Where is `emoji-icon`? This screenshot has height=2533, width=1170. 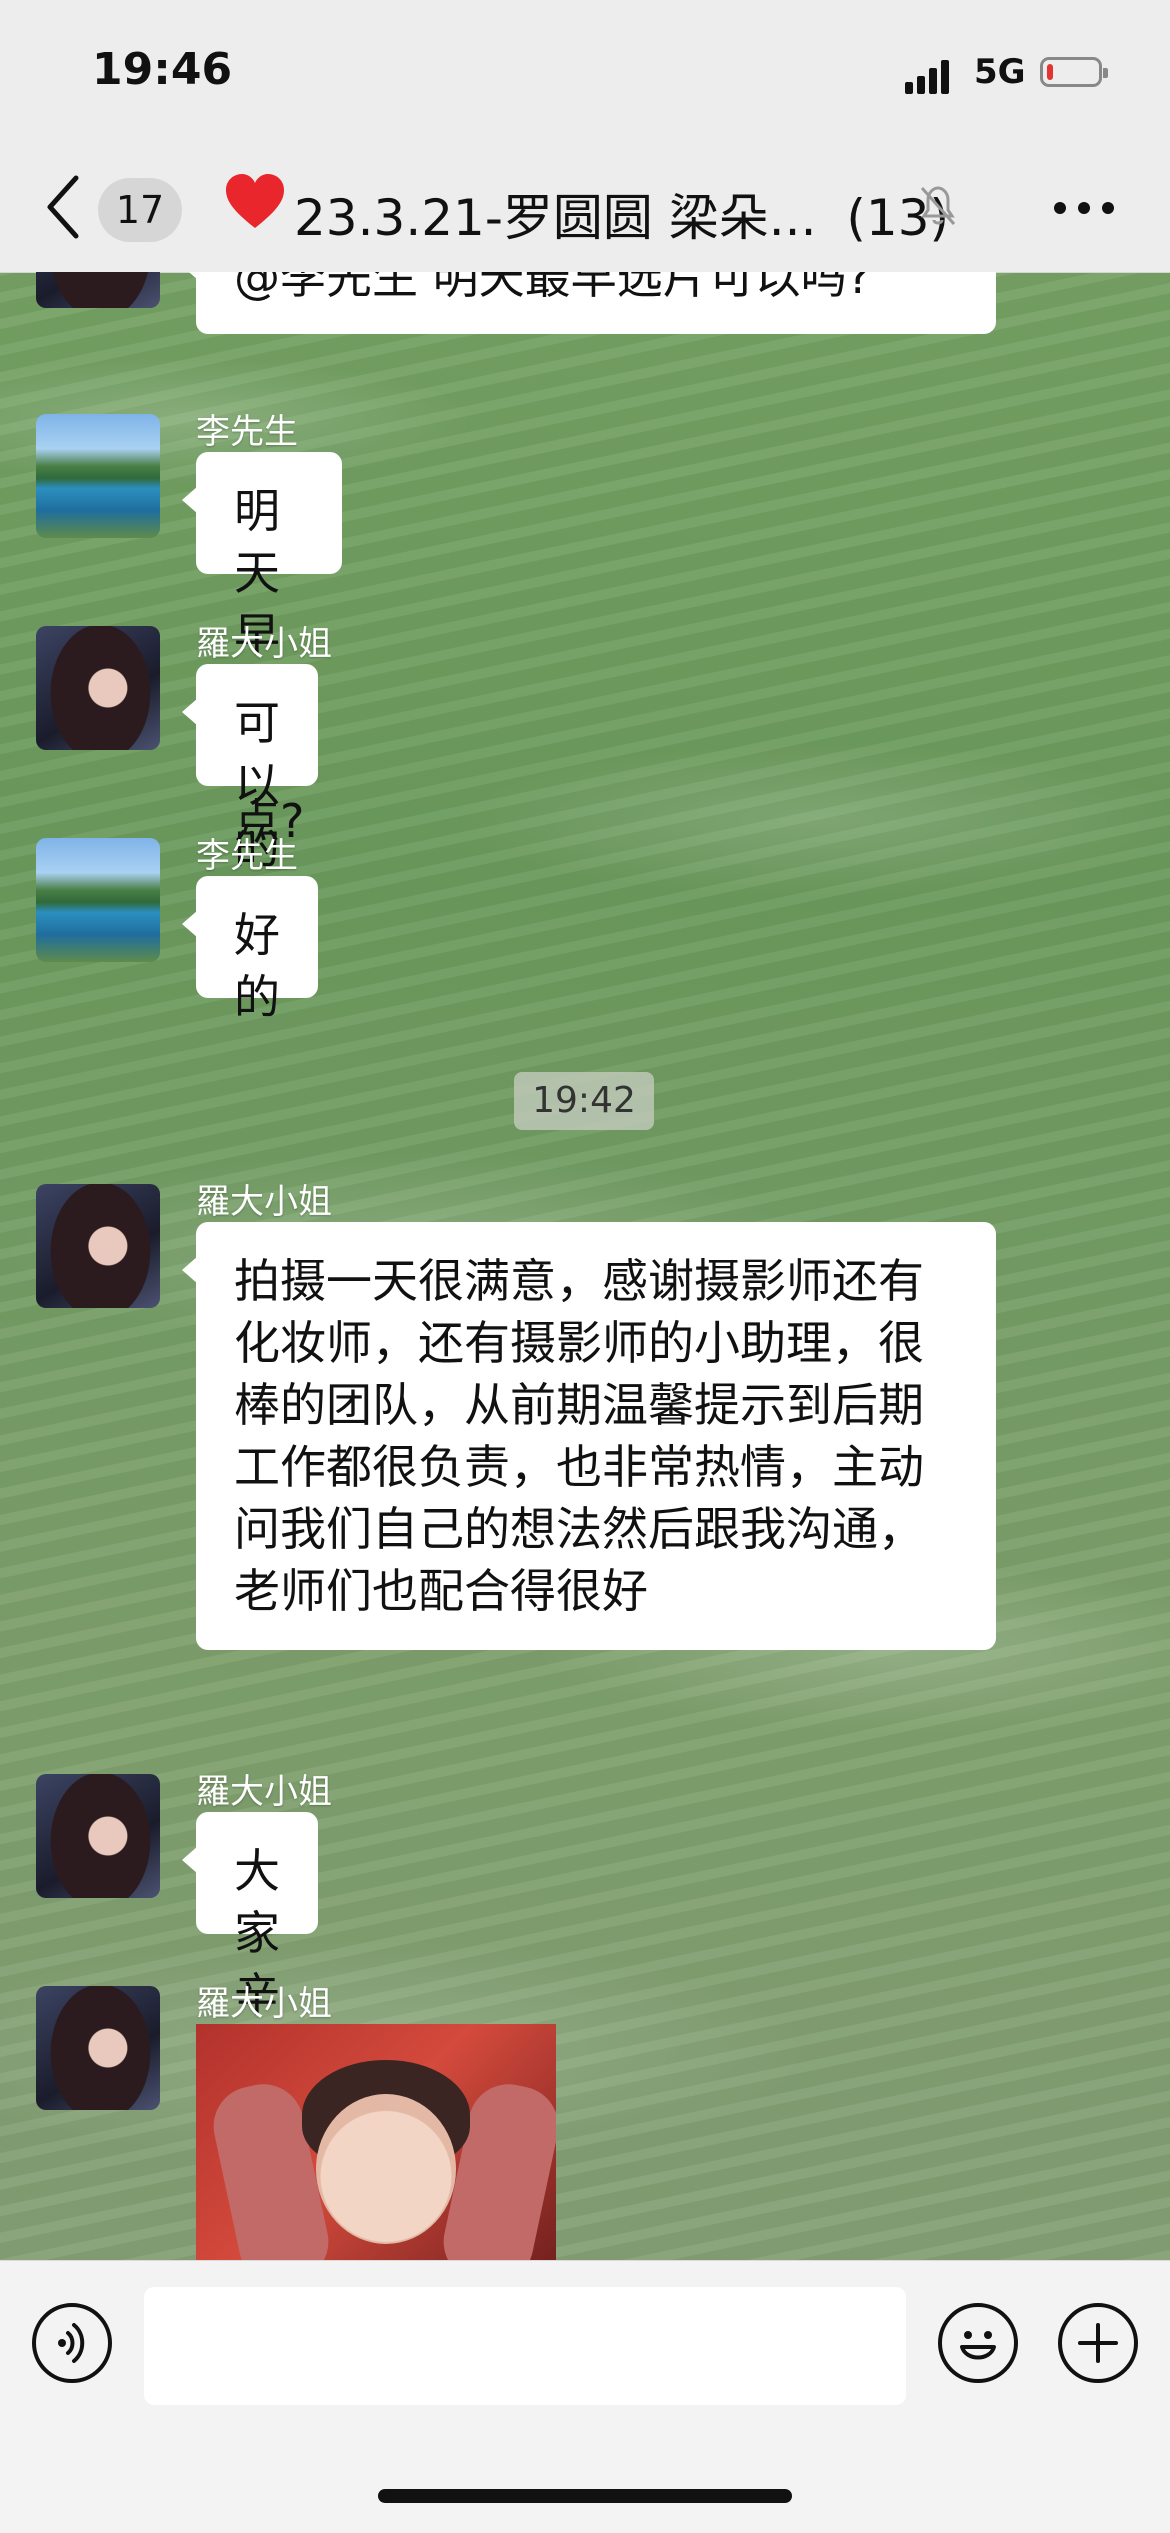 emoji-icon is located at coordinates (978, 2343).